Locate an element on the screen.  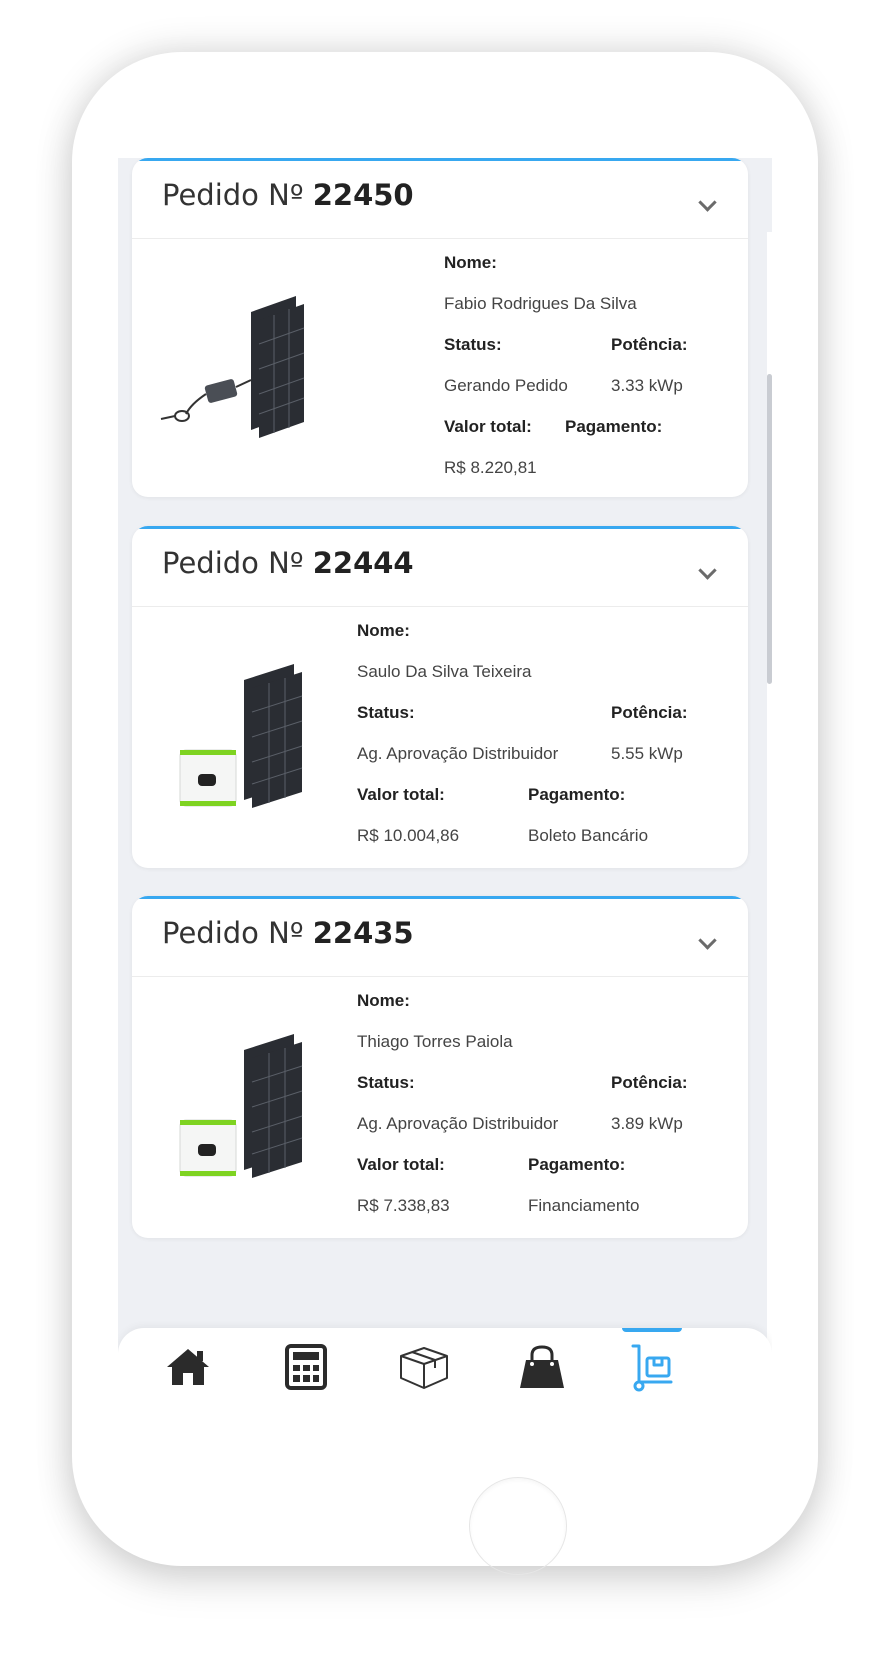
payment-value: Financiamento is located at coordinates (584, 1205).